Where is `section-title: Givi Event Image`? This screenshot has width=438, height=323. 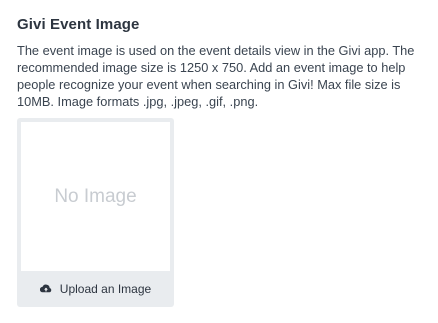
section-title: Givi Event Image is located at coordinates (78, 24).